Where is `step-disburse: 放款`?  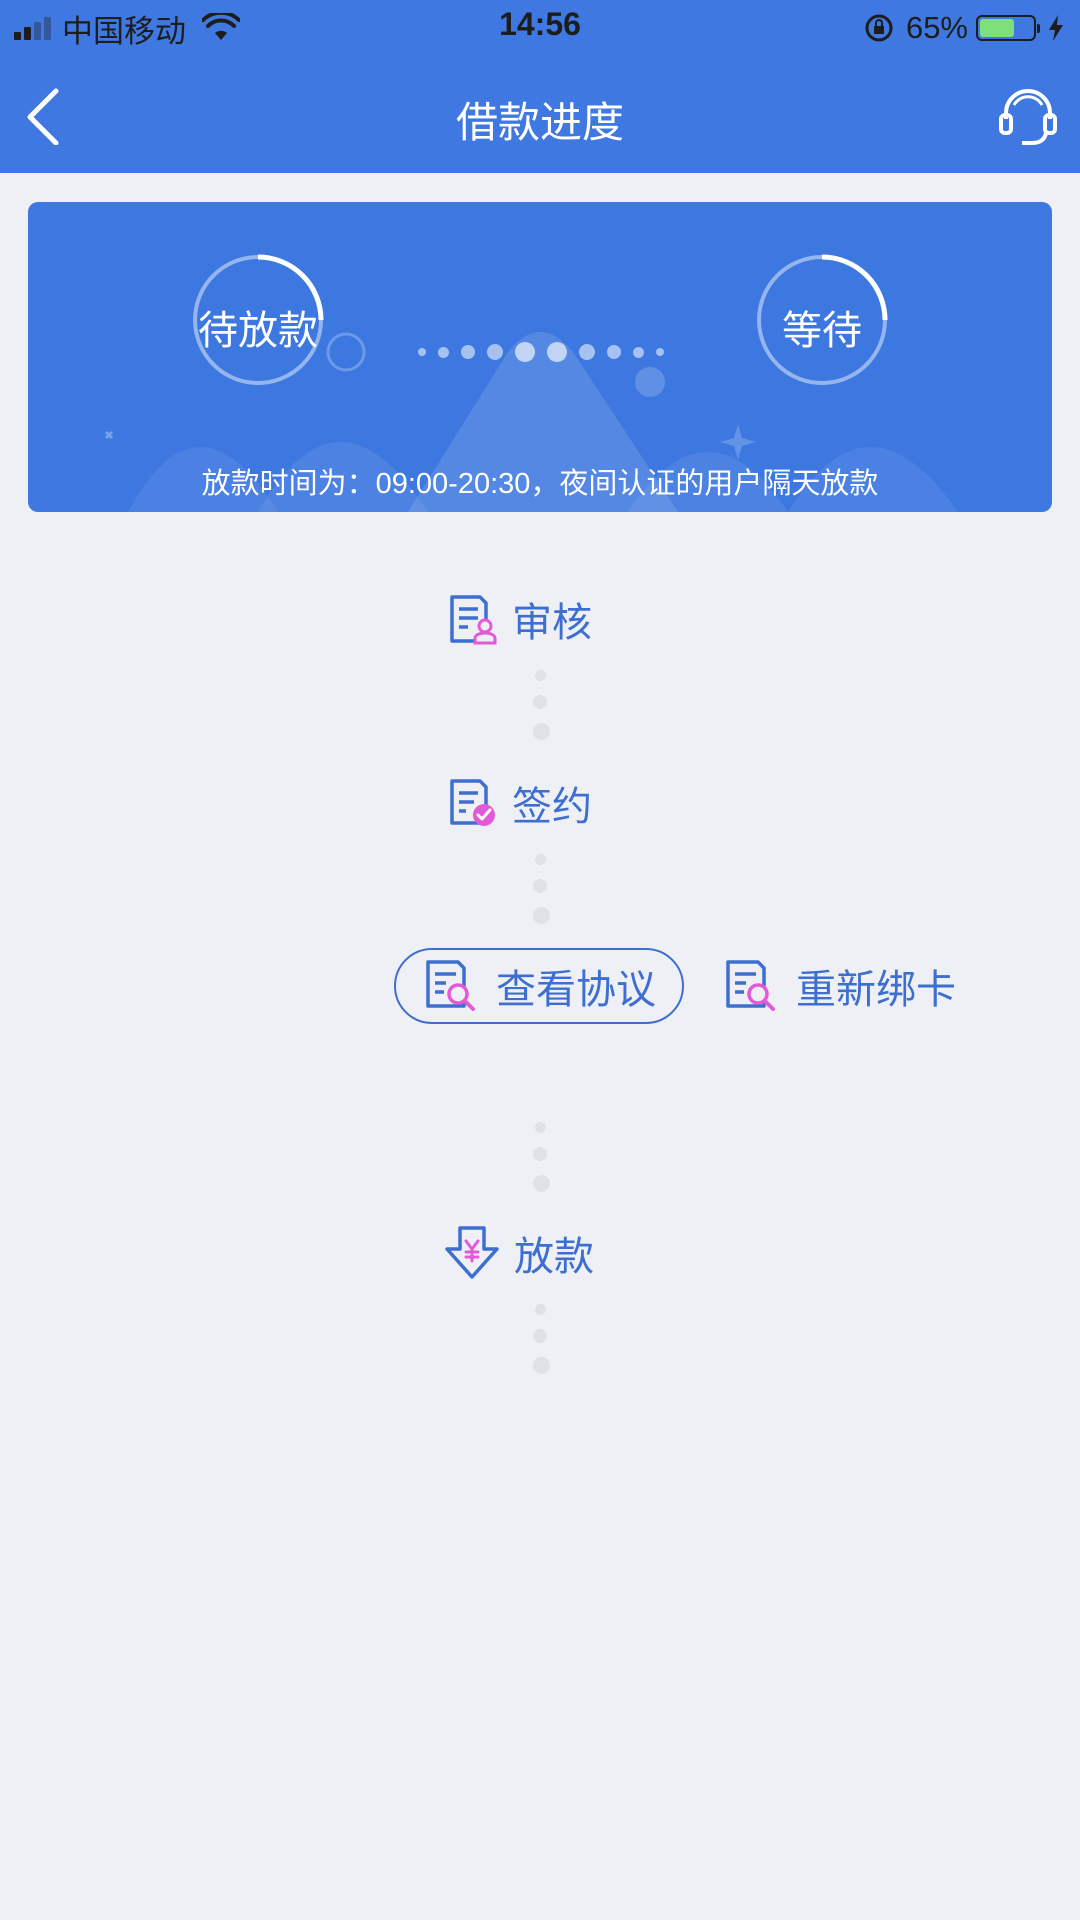
step-disburse: 放款 is located at coordinates (519, 1253).